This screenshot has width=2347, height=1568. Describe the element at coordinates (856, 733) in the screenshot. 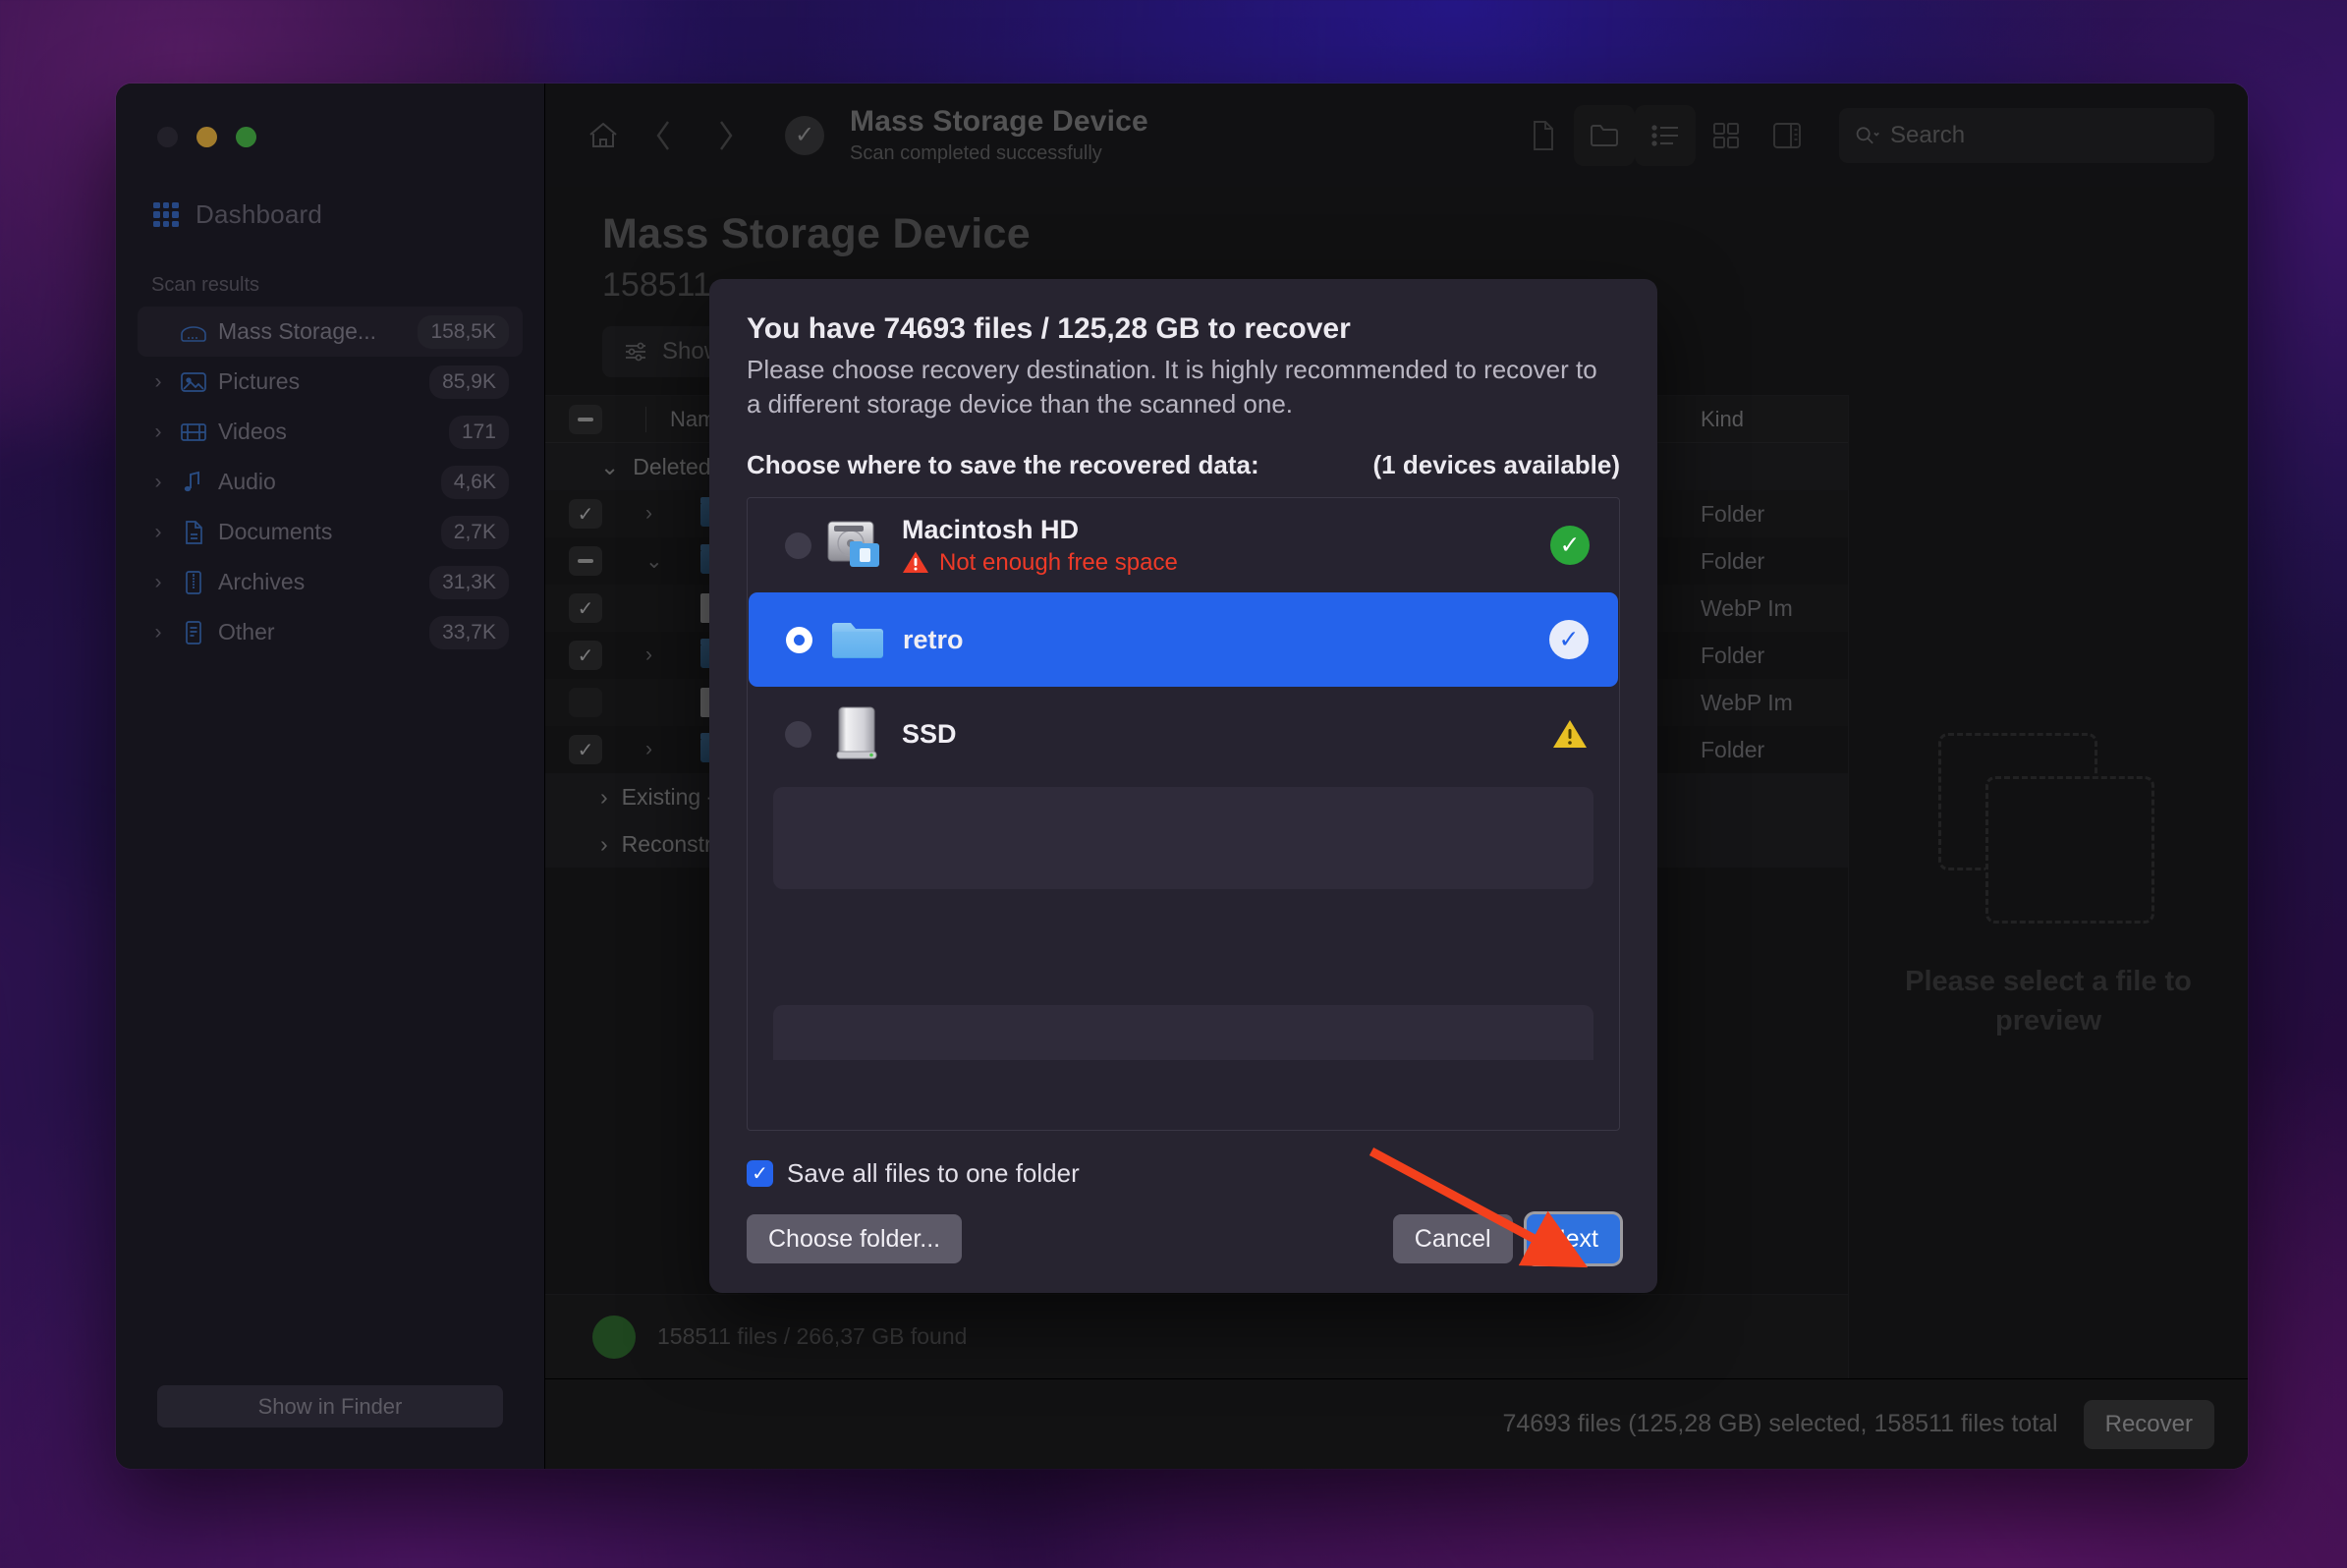

I see `external-drive-icon` at that location.